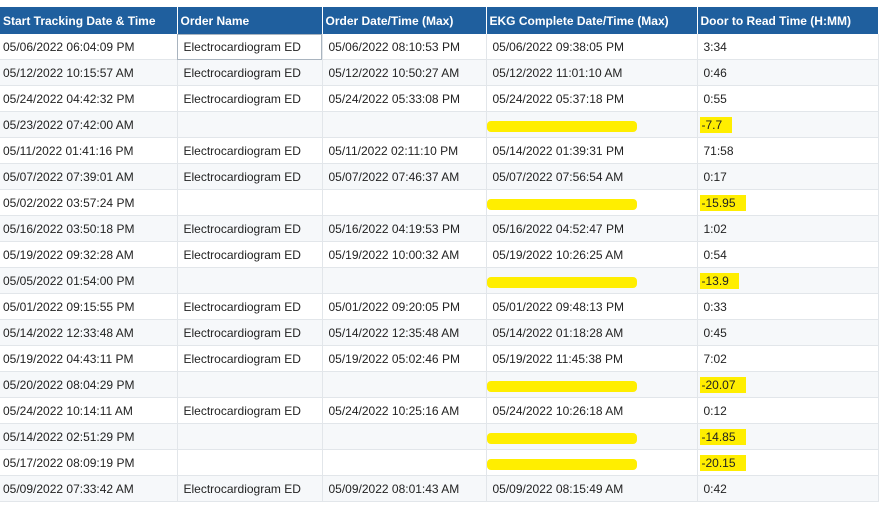 Image resolution: width=882 pixels, height=507 pixels. What do you see at coordinates (788, 436) in the screenshot?
I see `door-to-read-cell: -14.85` at bounding box center [788, 436].